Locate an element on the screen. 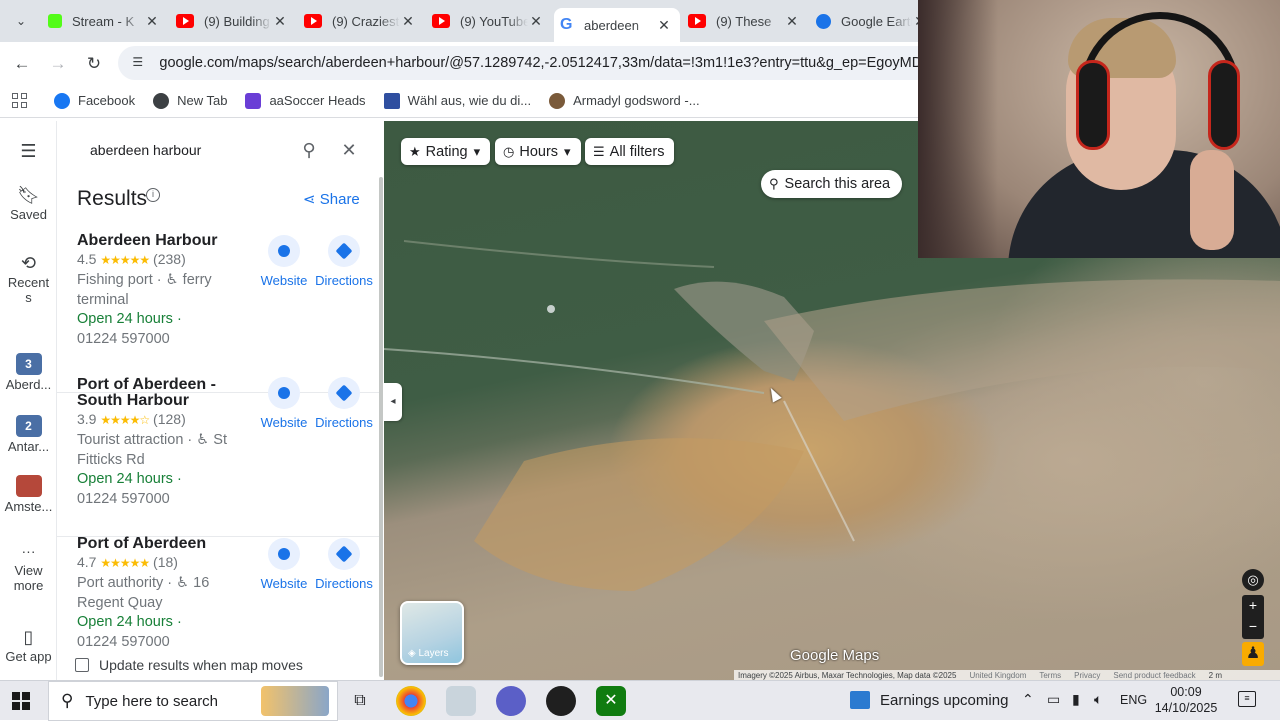 Image resolution: width=1280 pixels, height=721 pixels. apps-grid-icon is located at coordinates (20, 100).